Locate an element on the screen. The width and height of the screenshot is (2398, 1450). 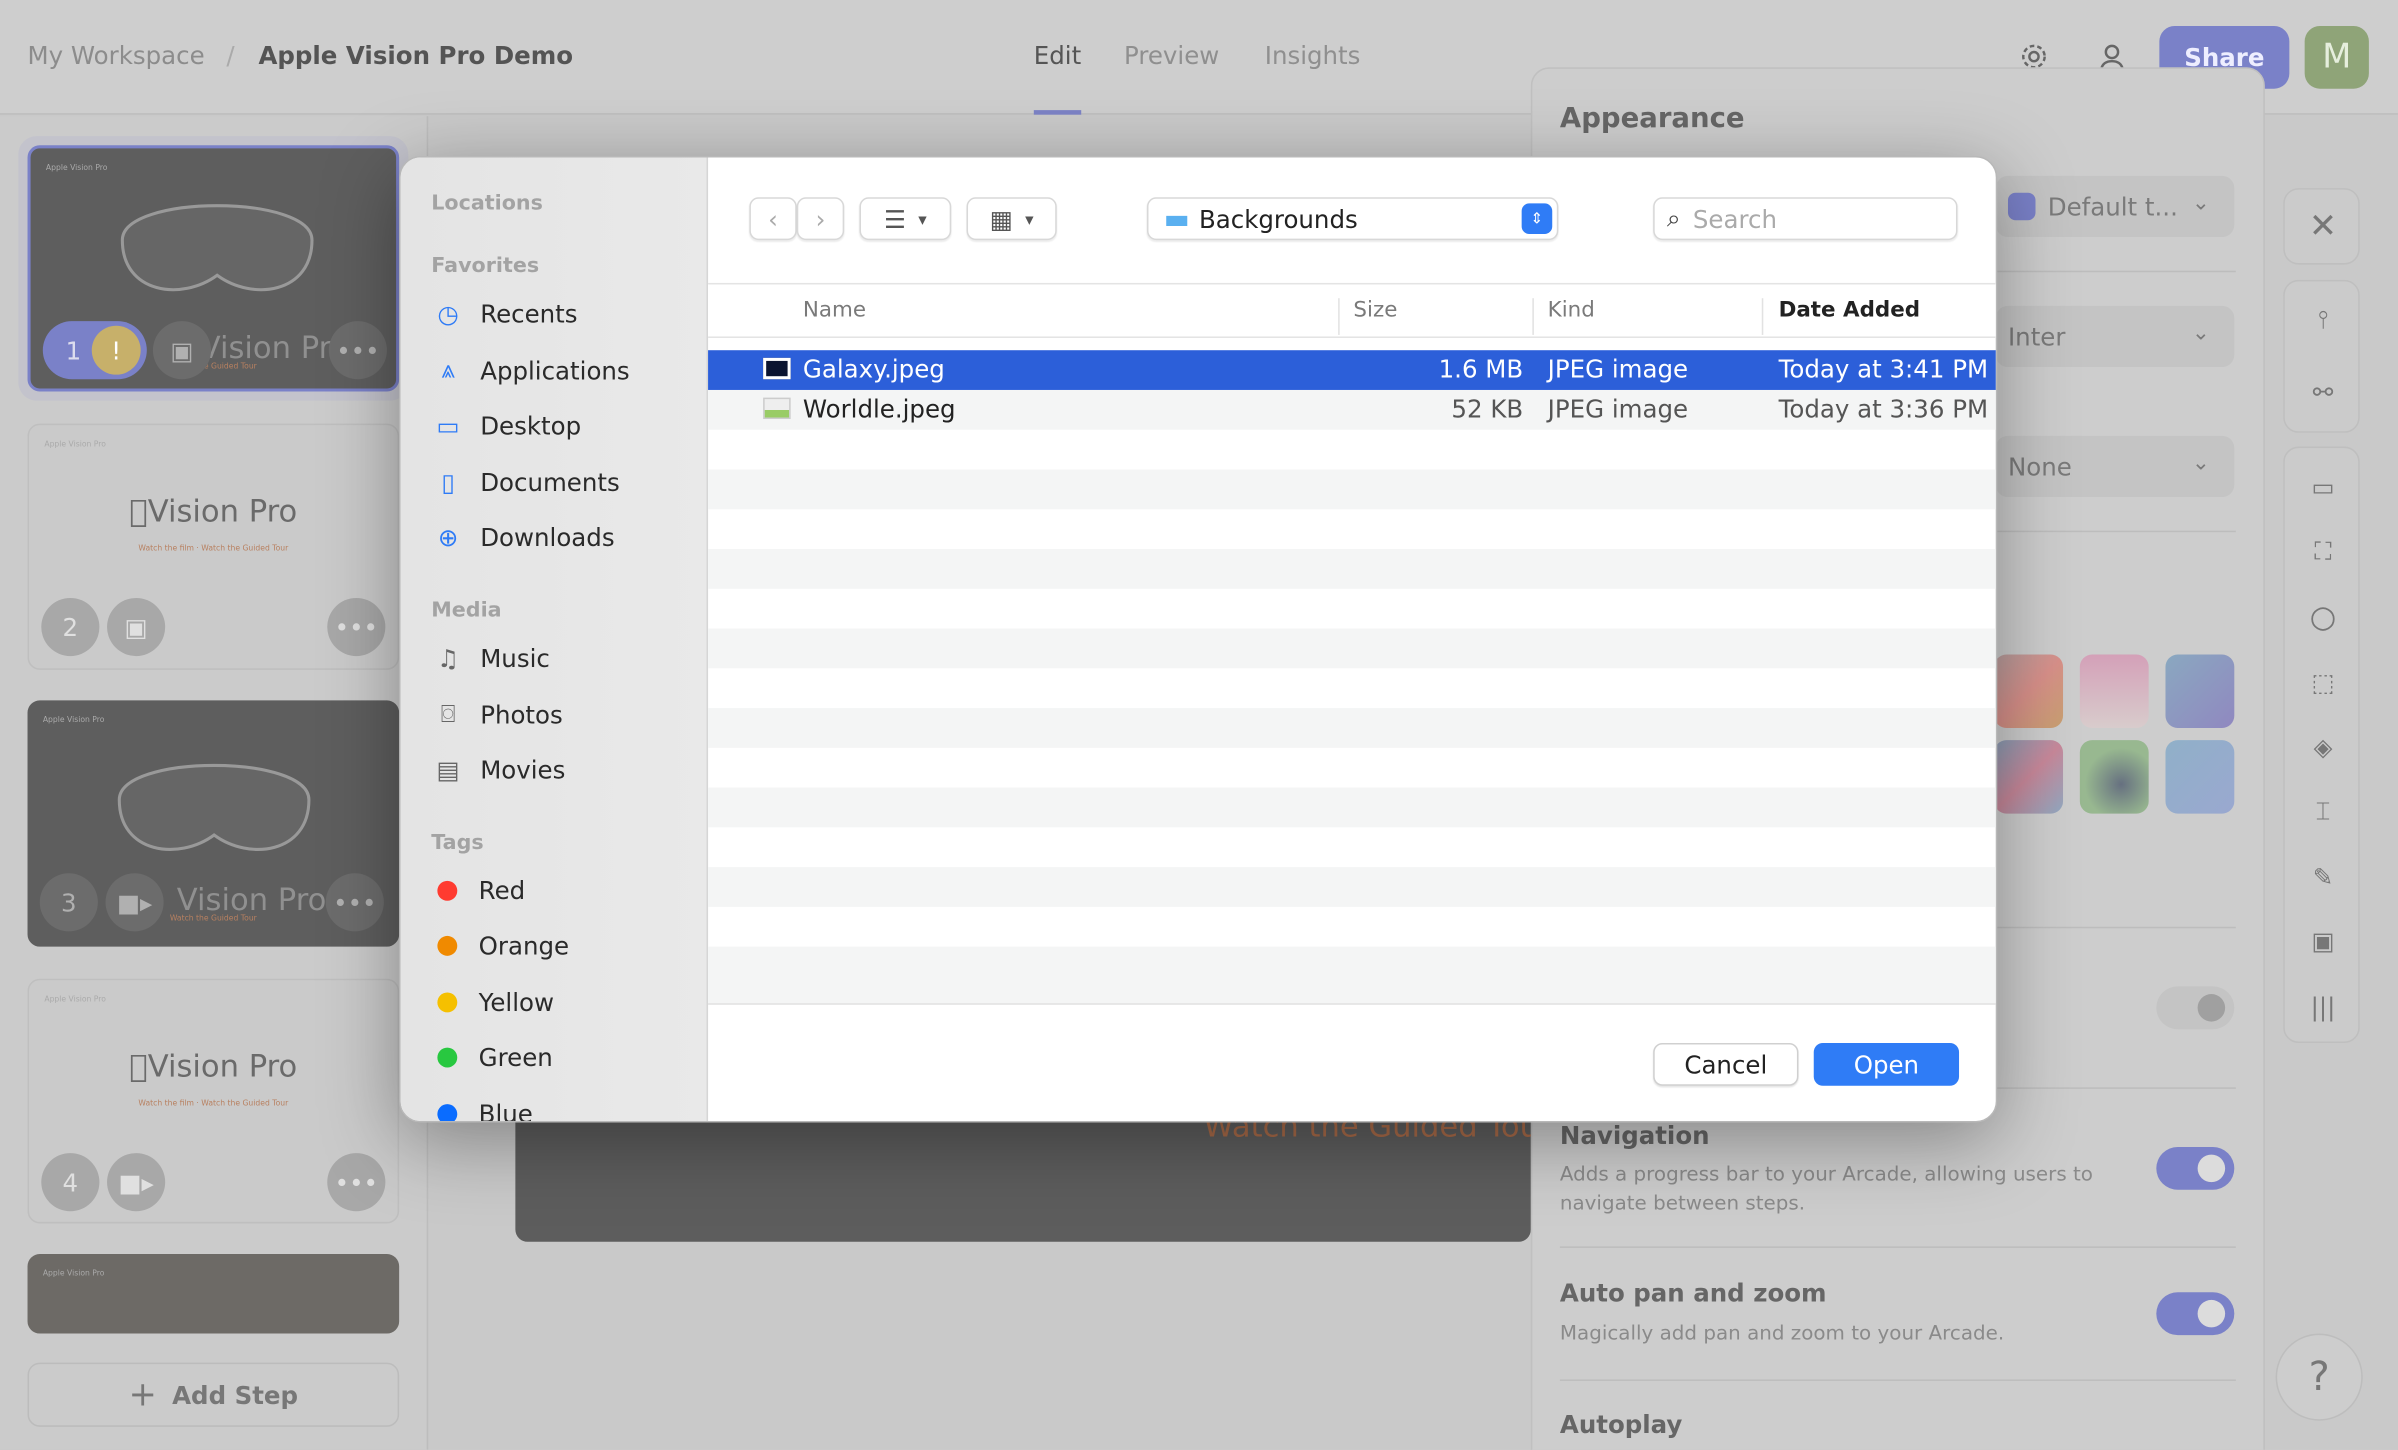
tag-red: Red is located at coordinates (561, 890).